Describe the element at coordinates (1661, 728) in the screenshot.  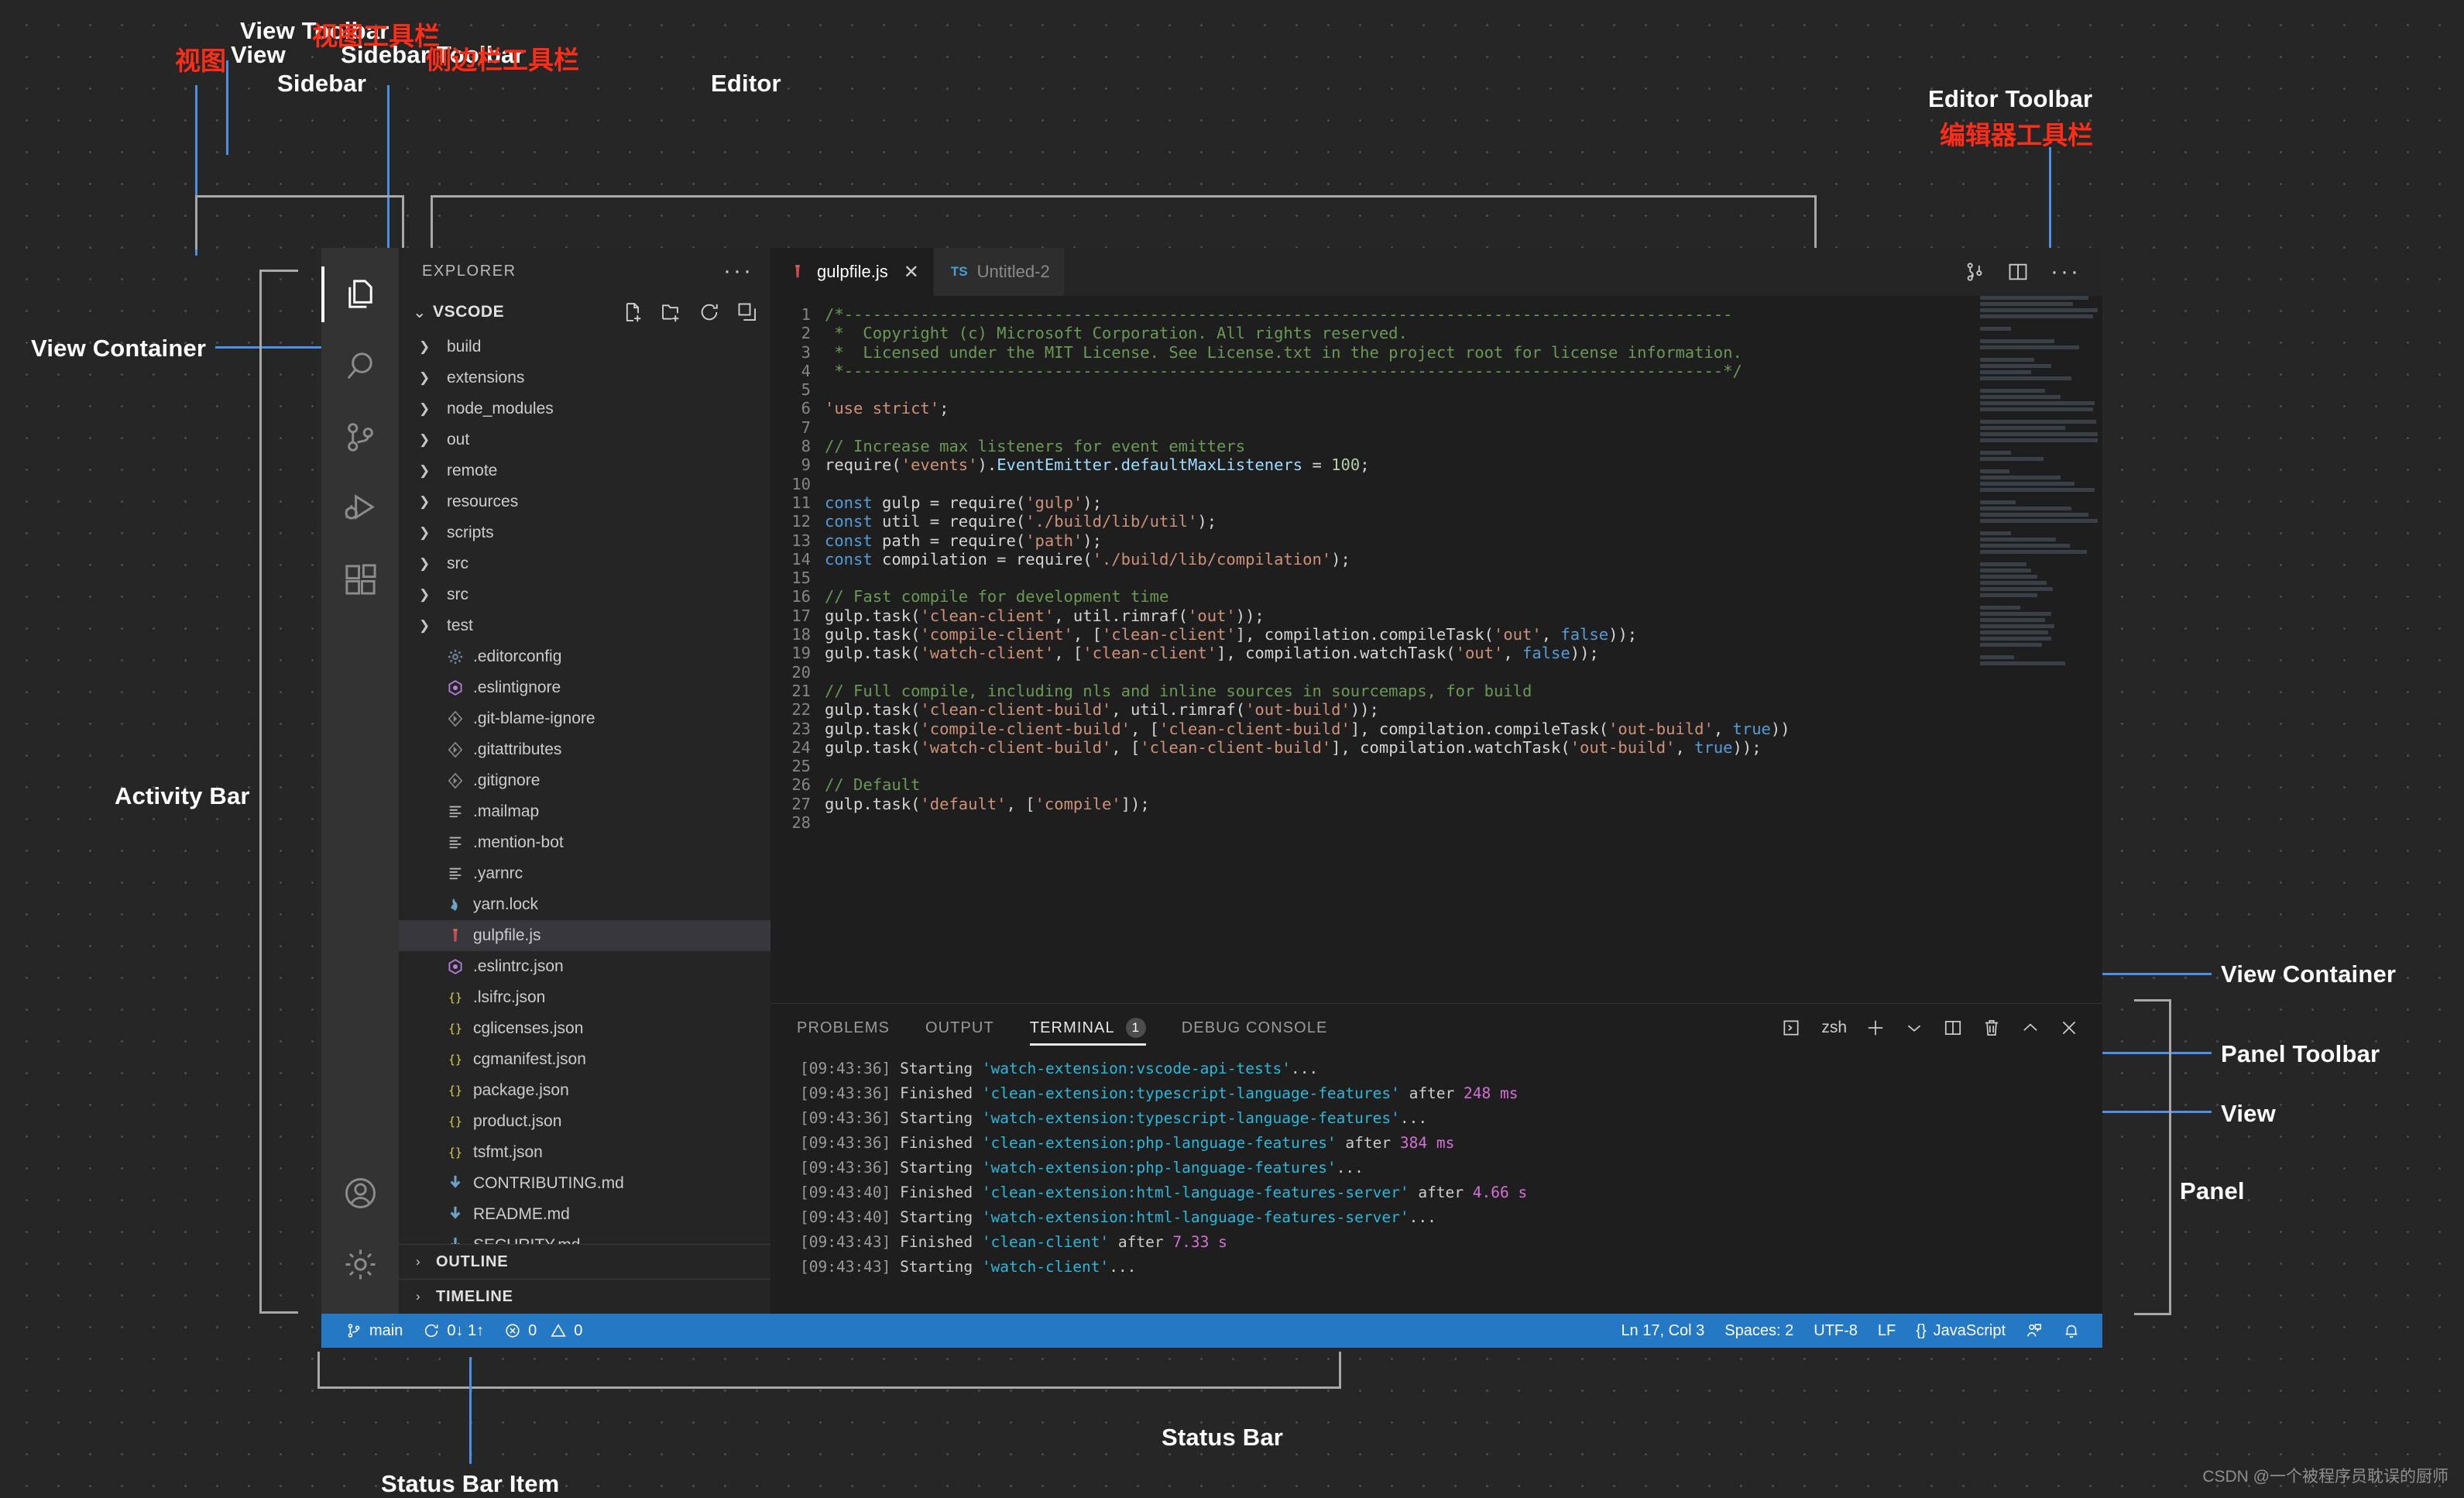
I see `code-token: 'out-build'` at that location.